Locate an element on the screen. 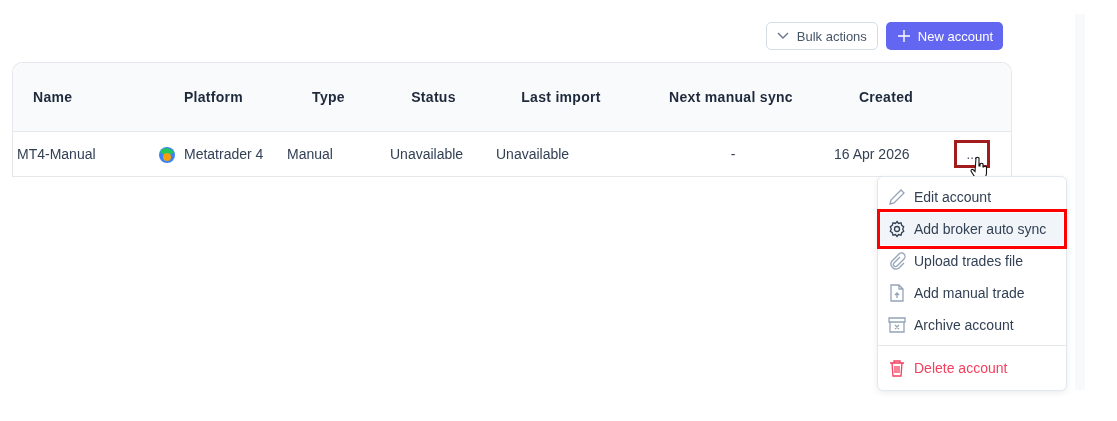 The image size is (1117, 421). menu-item: Edit account is located at coordinates (972, 197).